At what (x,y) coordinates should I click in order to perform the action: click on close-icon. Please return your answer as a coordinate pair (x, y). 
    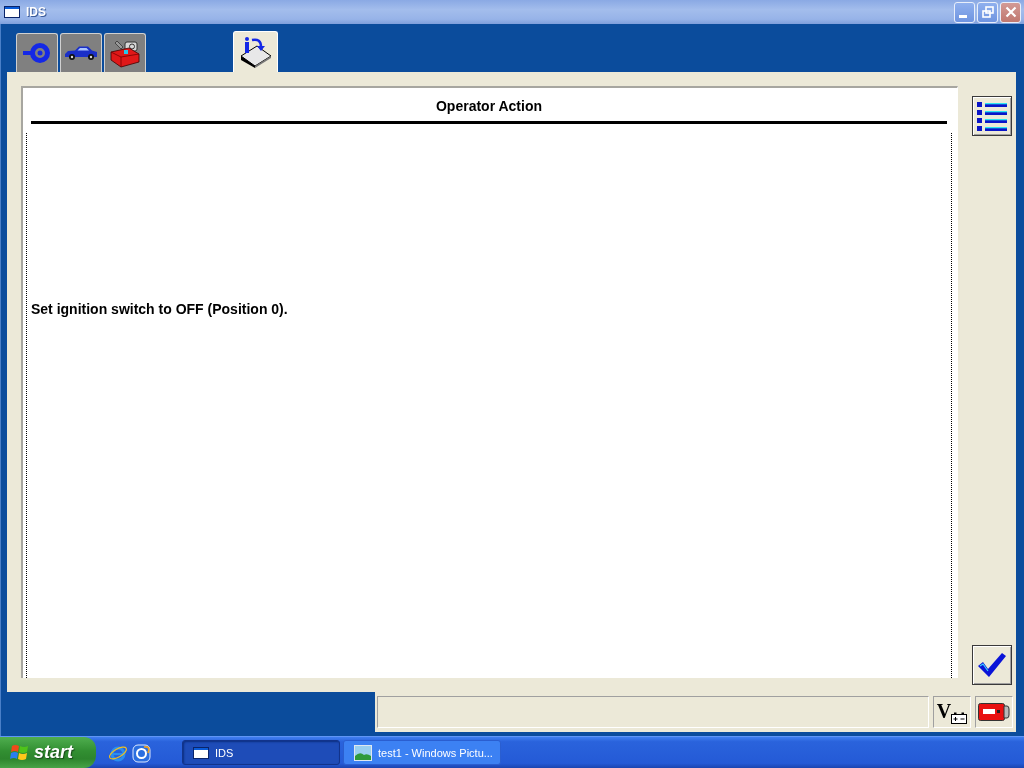
    Looking at the image, I should click on (1010, 12).